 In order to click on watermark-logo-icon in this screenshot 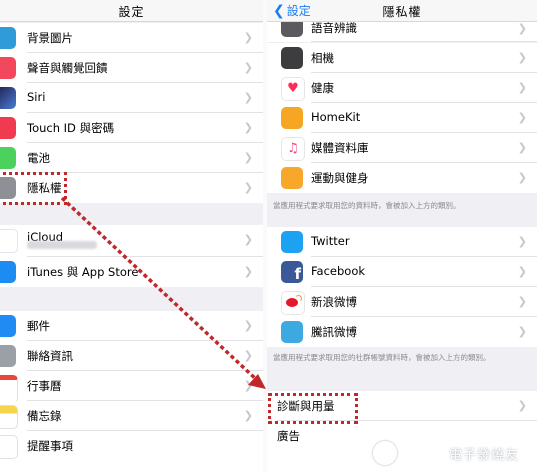, I will do `click(385, 453)`.